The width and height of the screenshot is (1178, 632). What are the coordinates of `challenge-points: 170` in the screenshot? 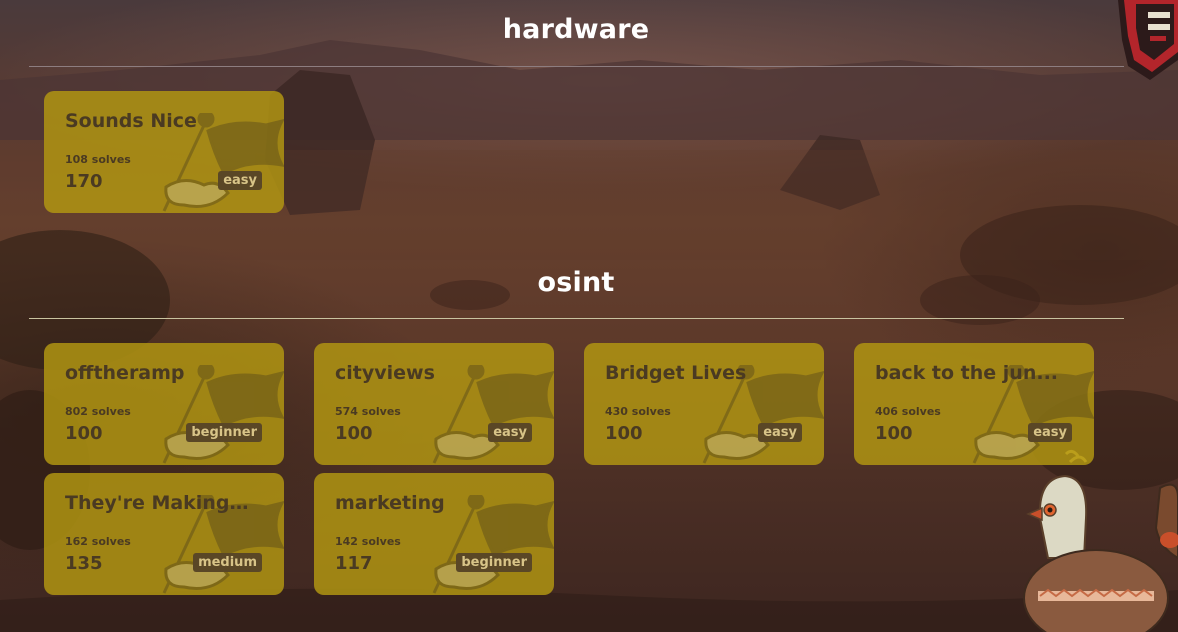 It's located at (84, 181).